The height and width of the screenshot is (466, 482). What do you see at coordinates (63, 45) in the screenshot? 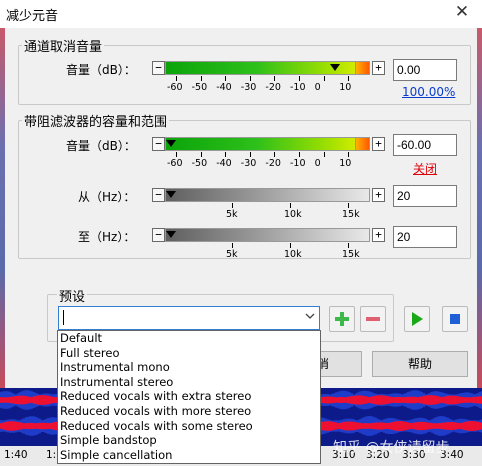
I see `channel-cancel-group-title: 通道取消音量` at bounding box center [63, 45].